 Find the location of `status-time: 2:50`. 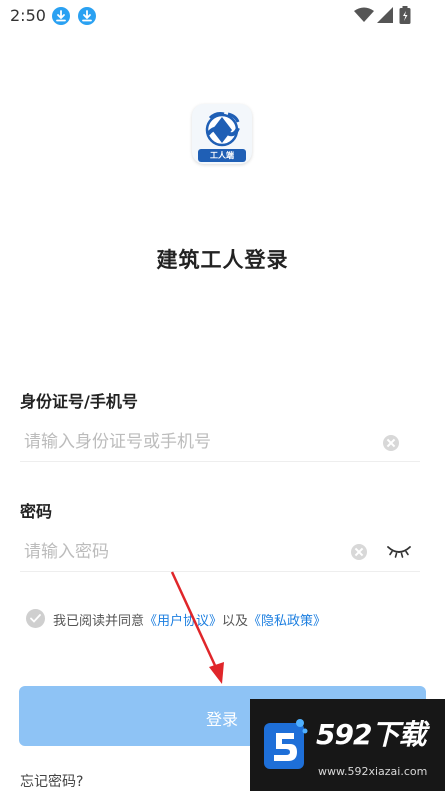

status-time: 2:50 is located at coordinates (28, 15).